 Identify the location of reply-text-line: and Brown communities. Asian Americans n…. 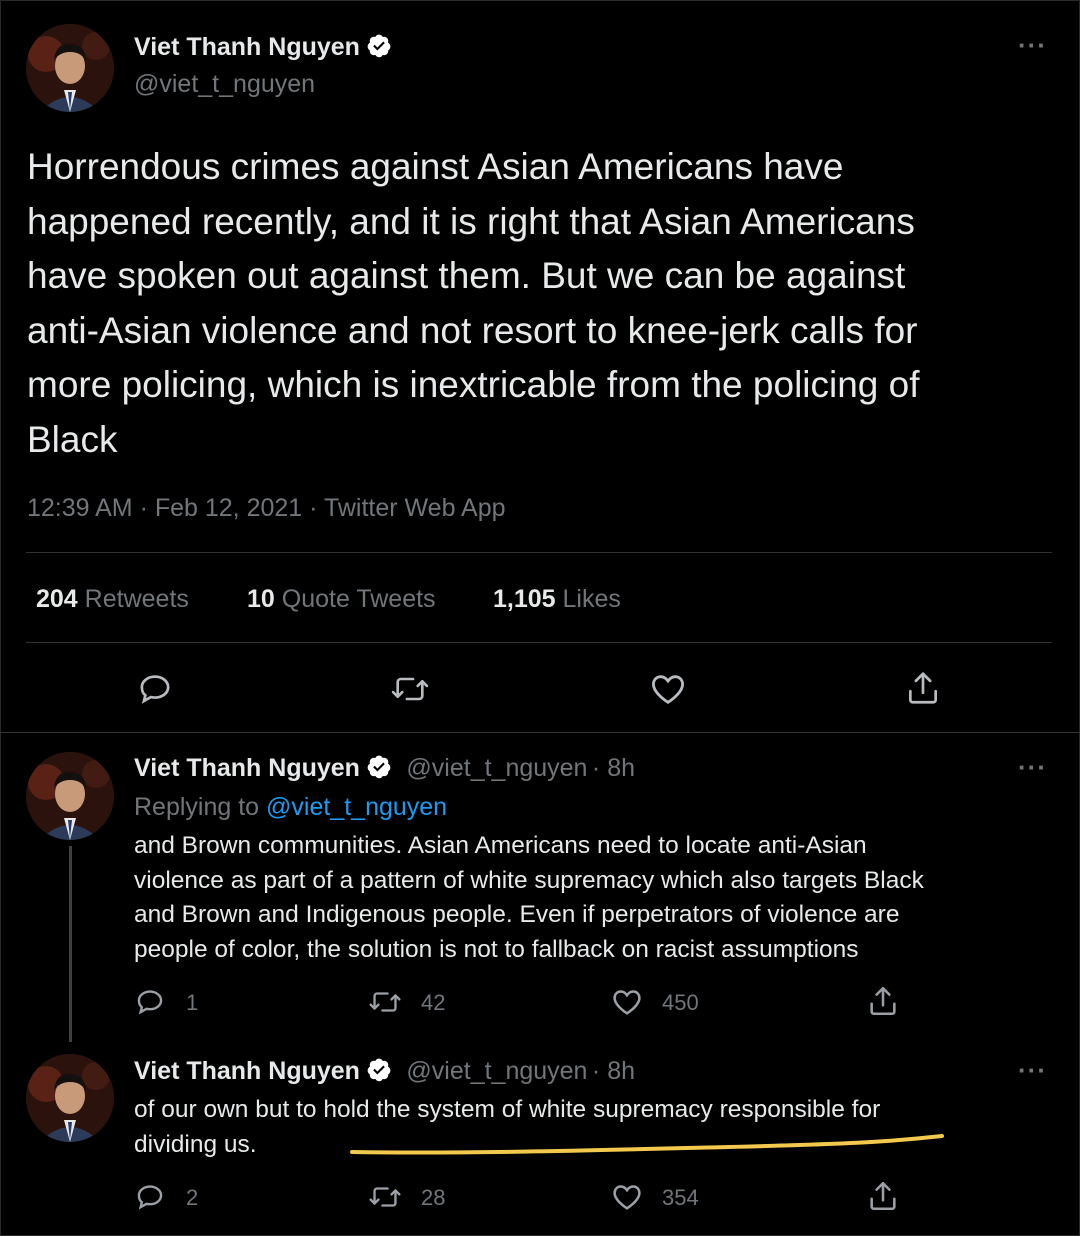
(500, 845).